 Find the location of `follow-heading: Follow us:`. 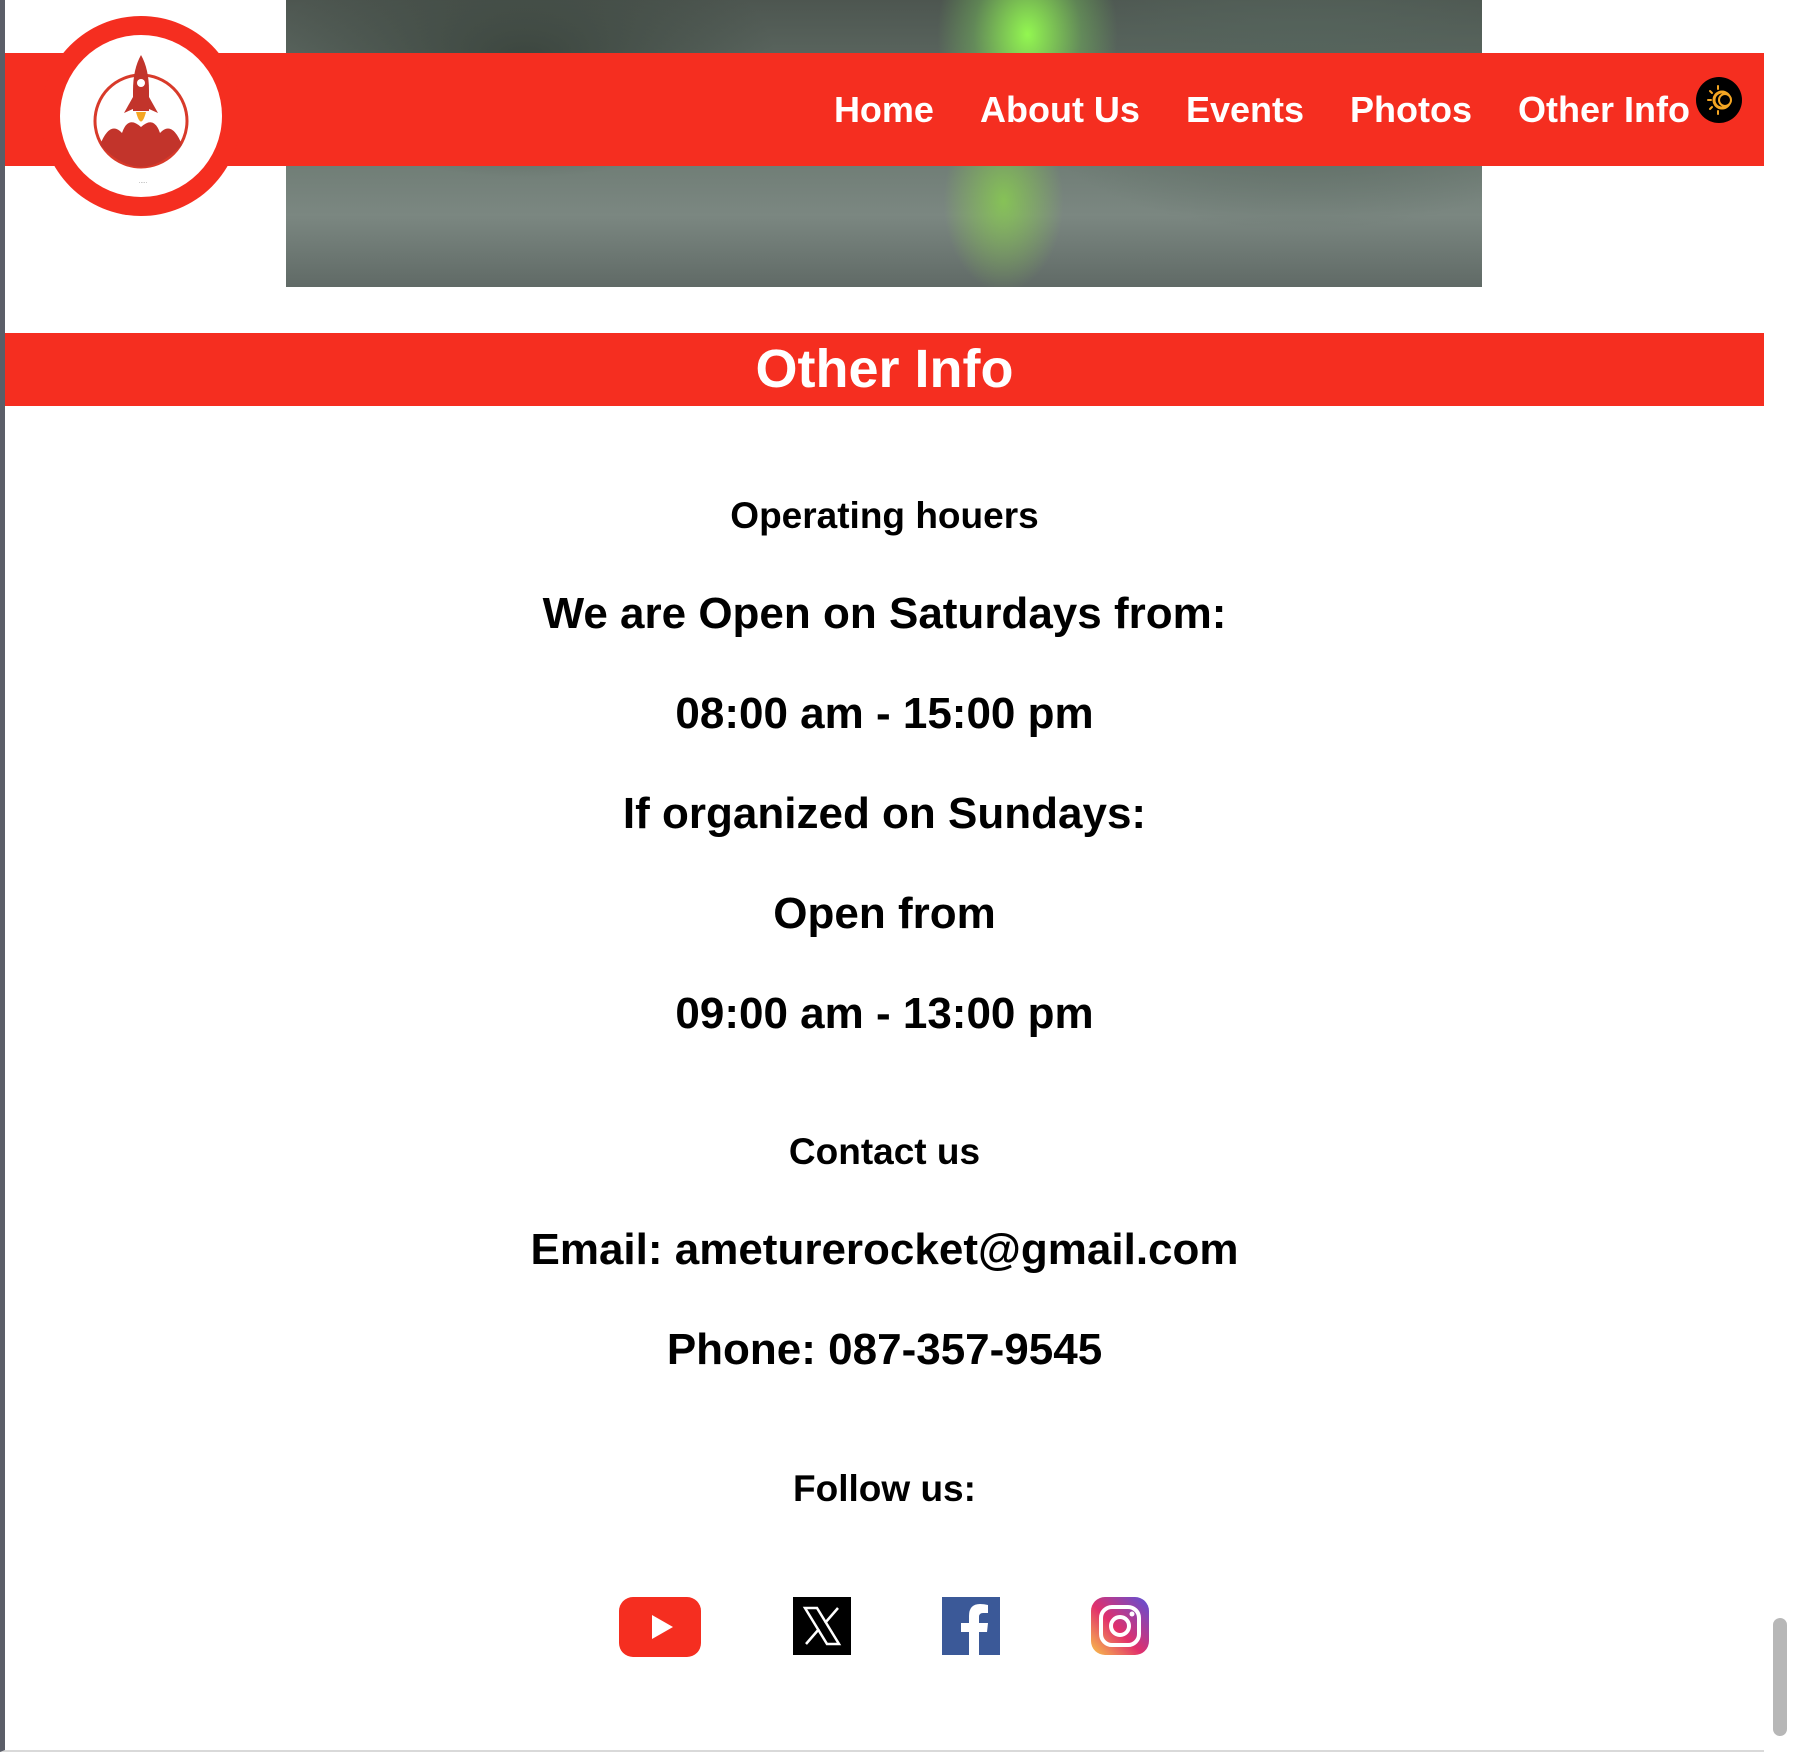

follow-heading: Follow us: is located at coordinates (884, 1488).